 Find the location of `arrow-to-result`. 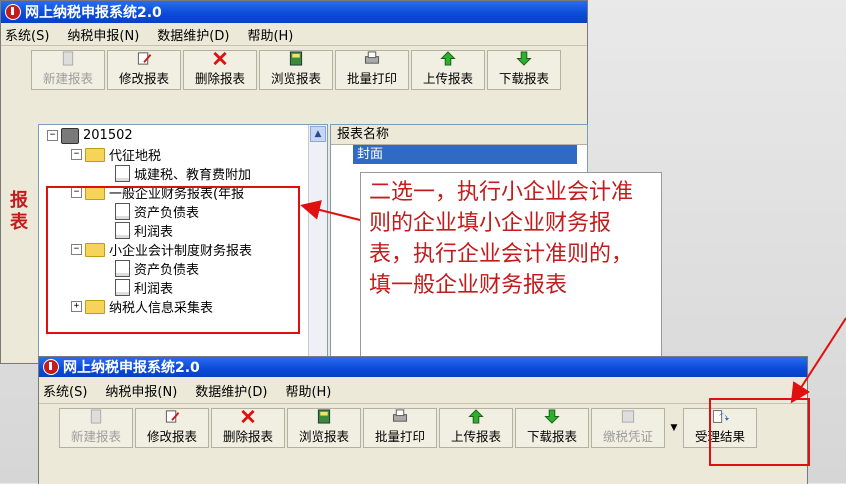

arrow-to-result is located at coordinates (818, 360).